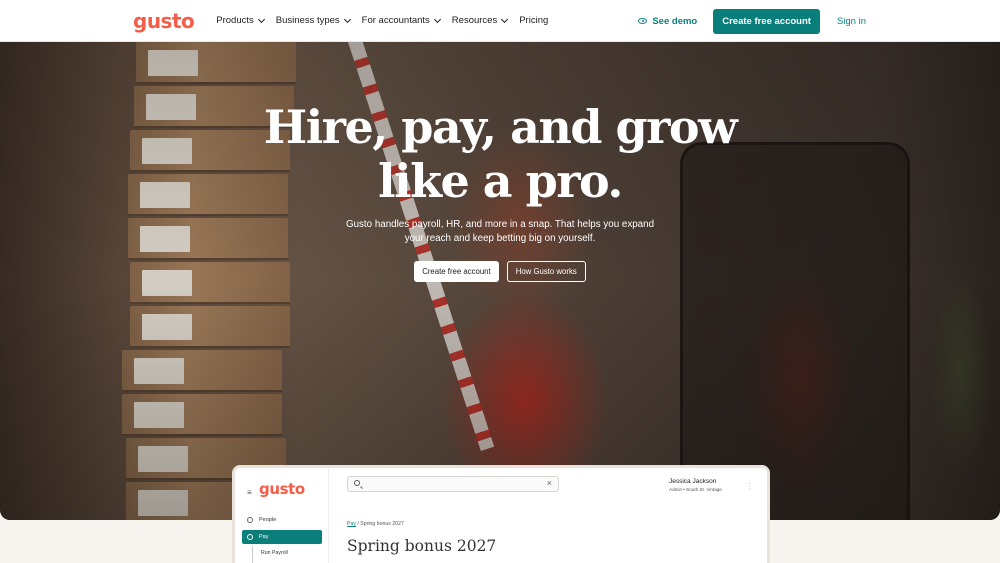 The width and height of the screenshot is (1000, 563). I want to click on sign-in-link: Sign in, so click(851, 21).